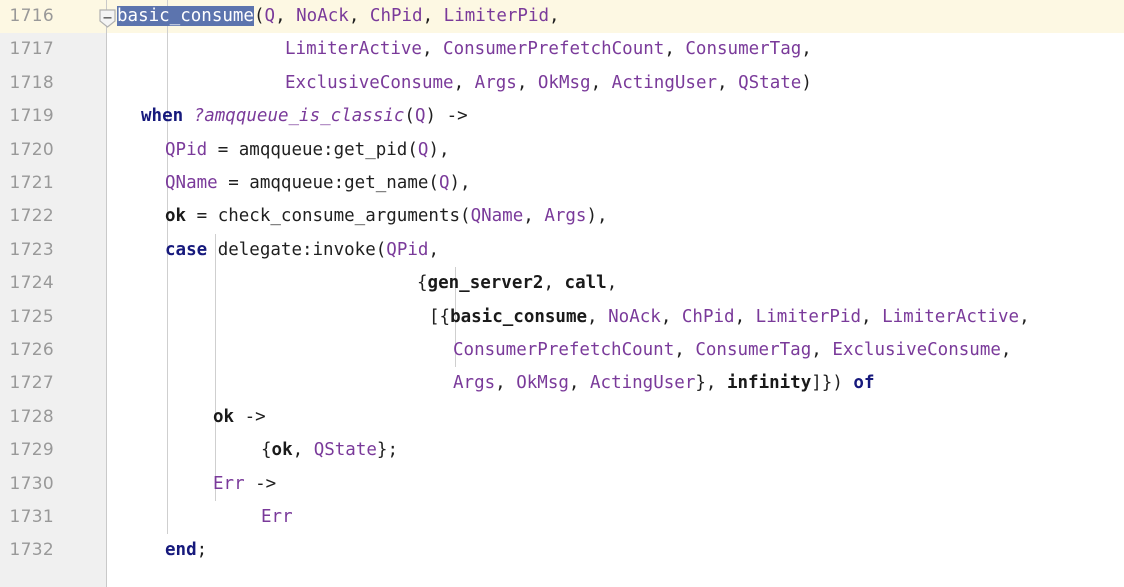 The image size is (1124, 587). What do you see at coordinates (31, 450) in the screenshot?
I see `line-number: 1729` at bounding box center [31, 450].